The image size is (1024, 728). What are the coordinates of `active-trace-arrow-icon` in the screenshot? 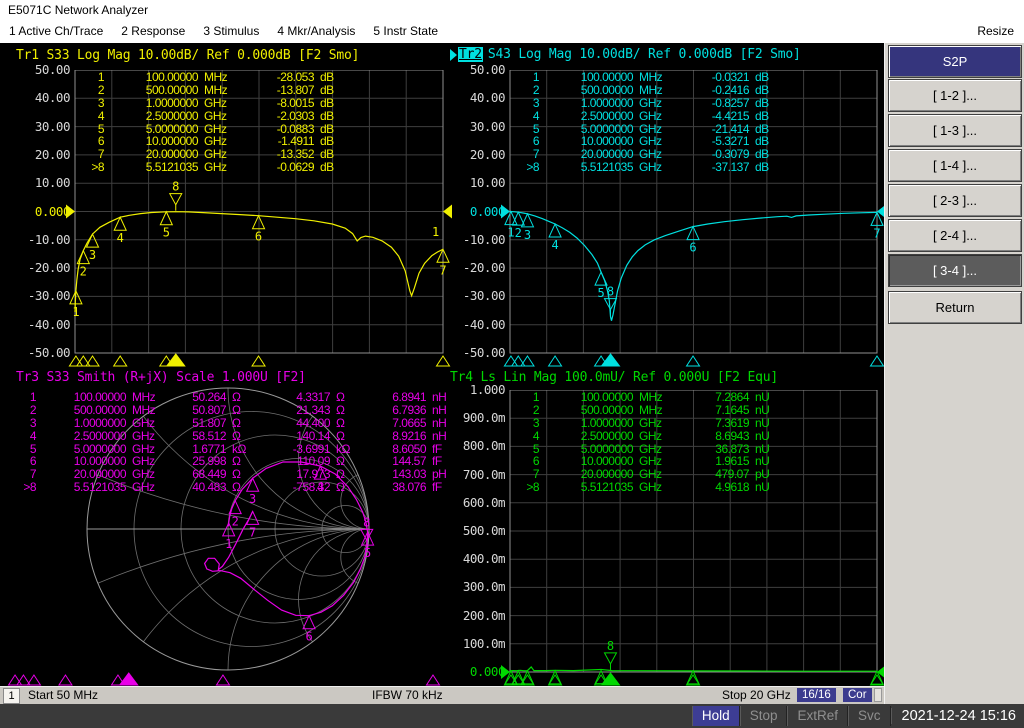 It's located at (453, 54).